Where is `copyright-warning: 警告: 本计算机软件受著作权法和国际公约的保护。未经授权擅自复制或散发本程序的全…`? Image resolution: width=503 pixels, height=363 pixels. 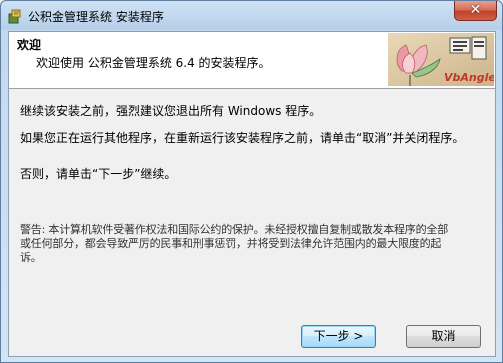
copyright-warning: 警告: 本计算机软件受著作权法和国际公约的保护。未经授权擅自复制或散发本程序的全… is located at coordinates (234, 243).